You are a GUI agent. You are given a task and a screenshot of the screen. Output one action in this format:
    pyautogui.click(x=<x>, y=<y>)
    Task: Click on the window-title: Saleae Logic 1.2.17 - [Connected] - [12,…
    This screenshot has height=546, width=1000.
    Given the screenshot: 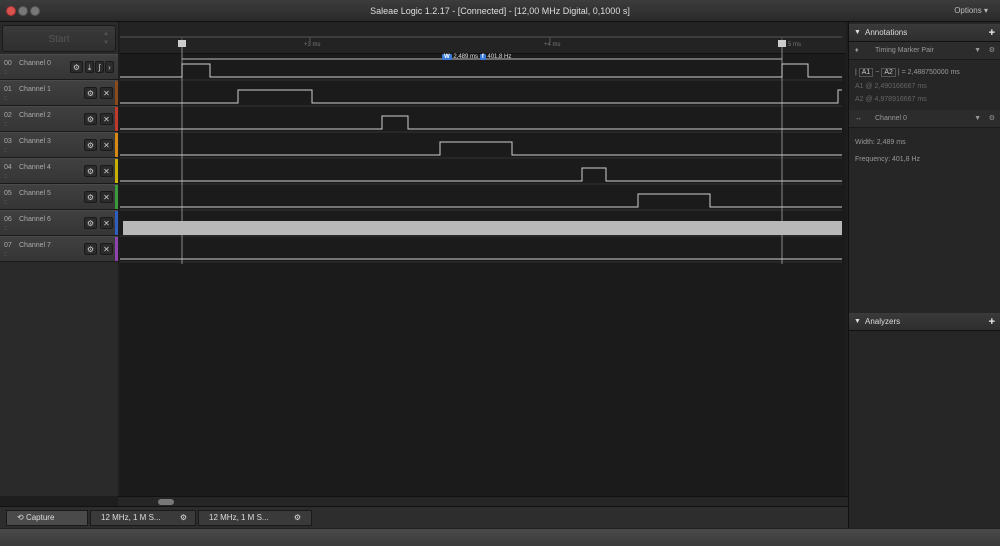 What is the action you would take?
    pyautogui.click(x=500, y=11)
    